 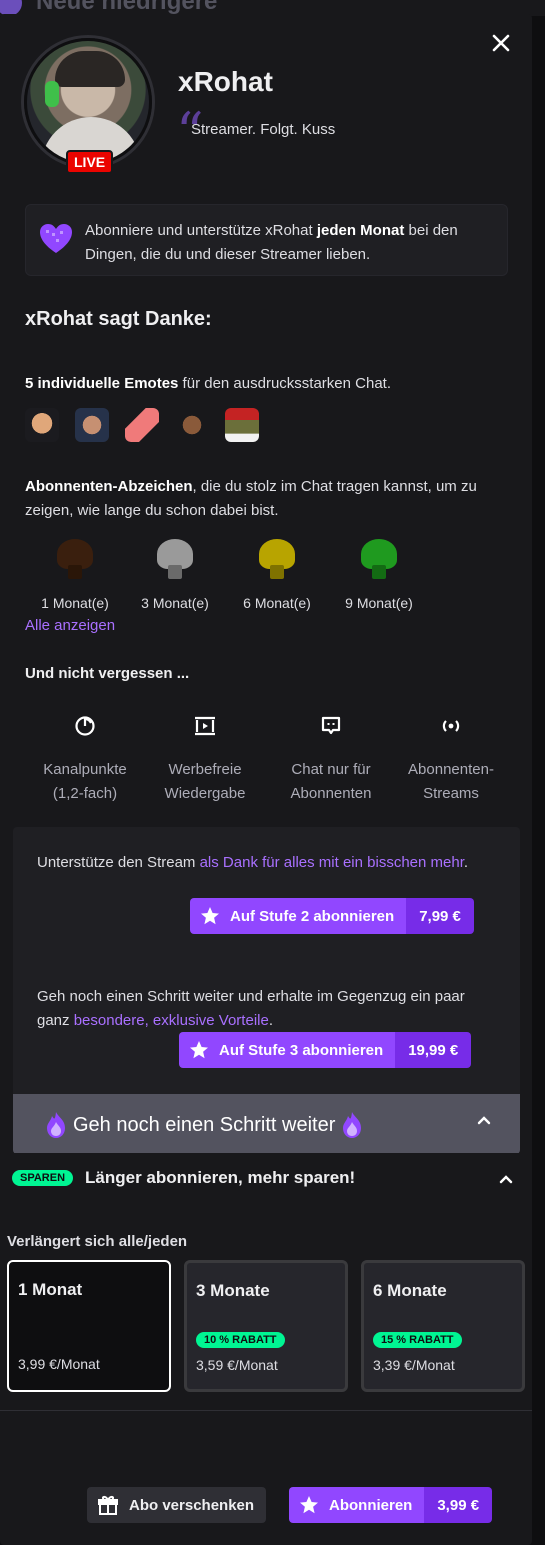 I want to click on badge-9-months: 9 Monat(e), so click(x=379, y=575).